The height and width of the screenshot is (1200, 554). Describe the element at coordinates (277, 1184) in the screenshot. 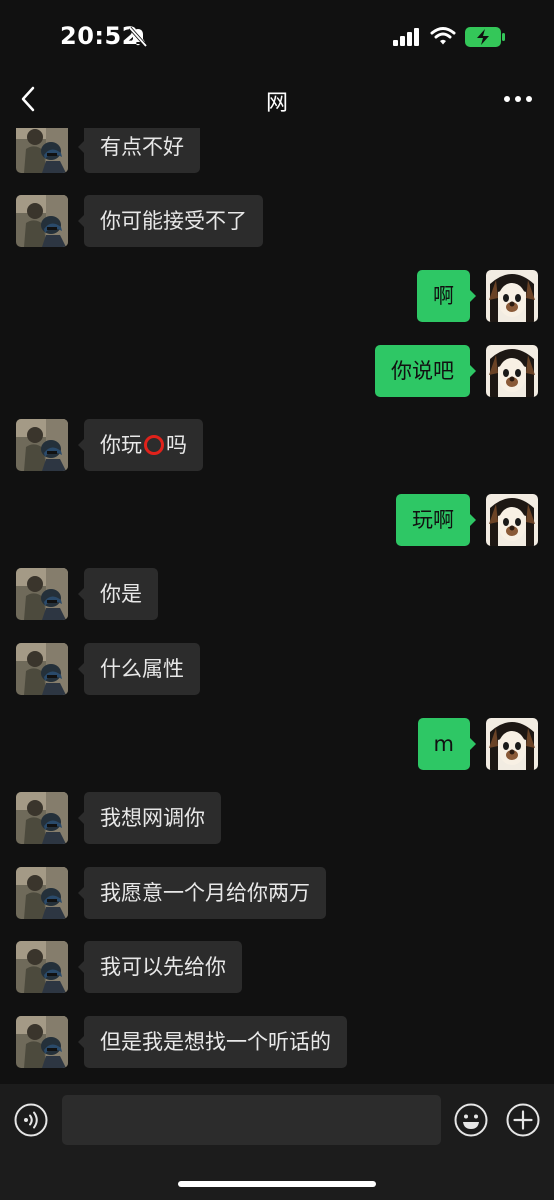

I see `home-indicator` at that location.